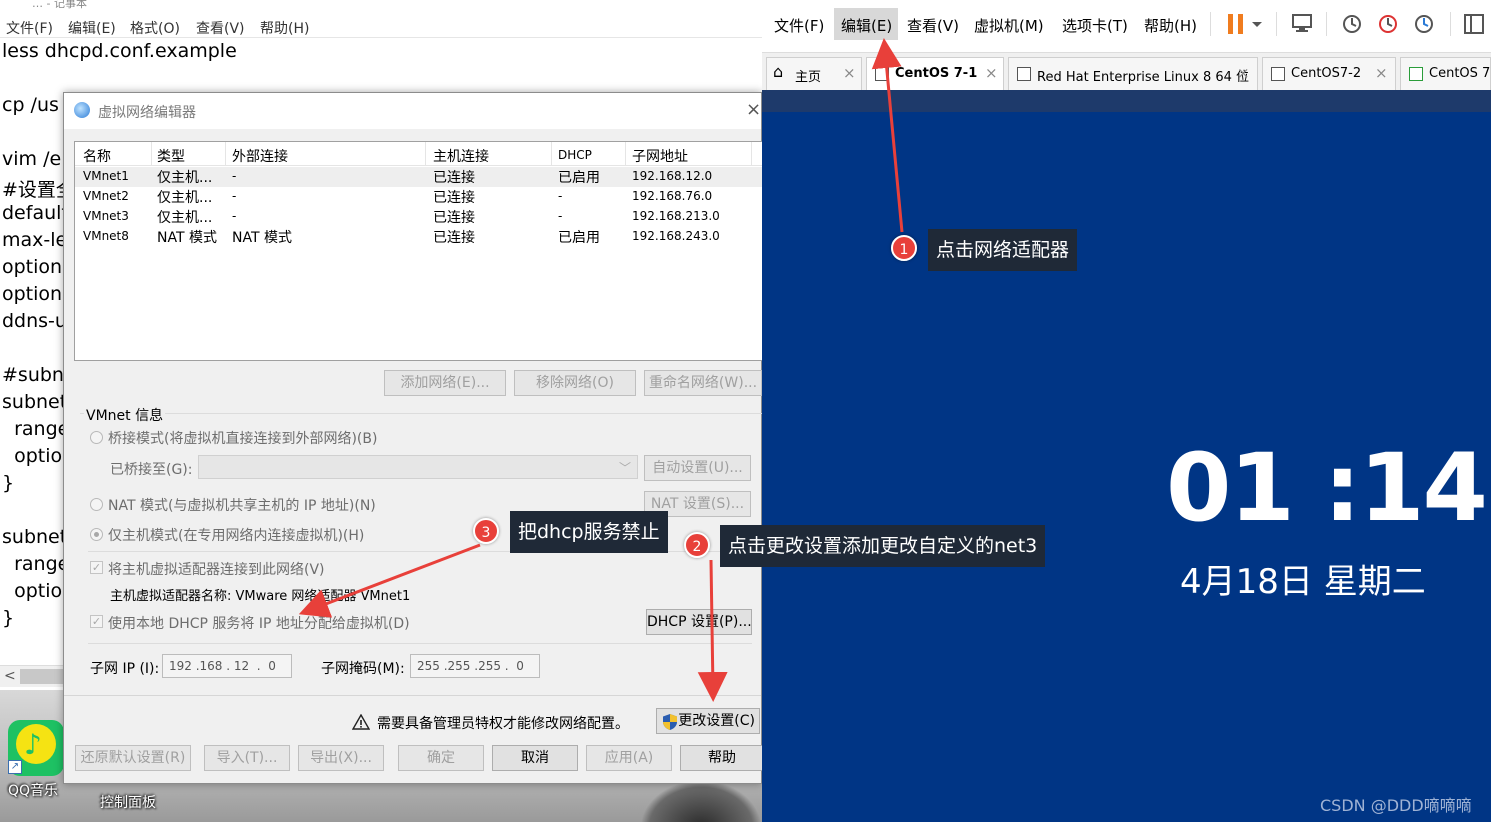 Image resolution: width=1491 pixels, height=822 pixels. I want to click on tab-rhel-8: Red Hat Enterprise Linux 8 64 位 ×, so click(1133, 74).